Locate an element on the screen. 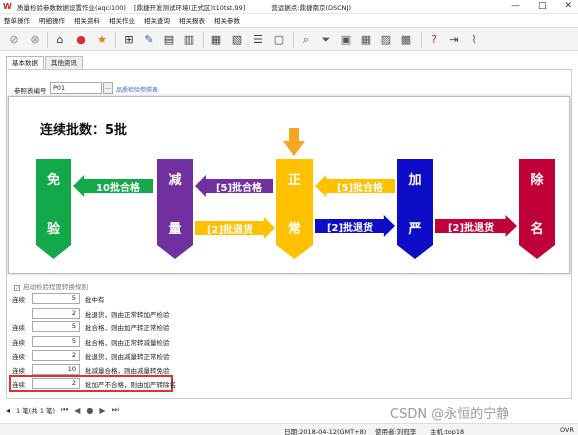  node-exempt-top: 免 is located at coordinates (53, 180).